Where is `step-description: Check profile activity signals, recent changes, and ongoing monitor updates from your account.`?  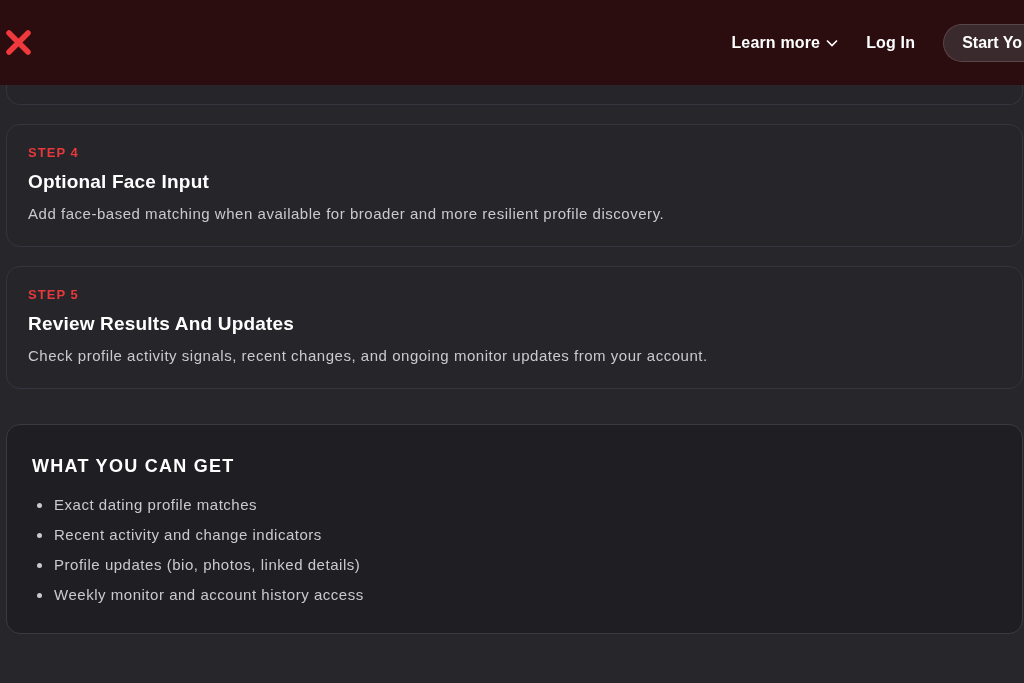 step-description: Check profile activity signals, recent changes, and ongoing monitor updates from your account. is located at coordinates (368, 356).